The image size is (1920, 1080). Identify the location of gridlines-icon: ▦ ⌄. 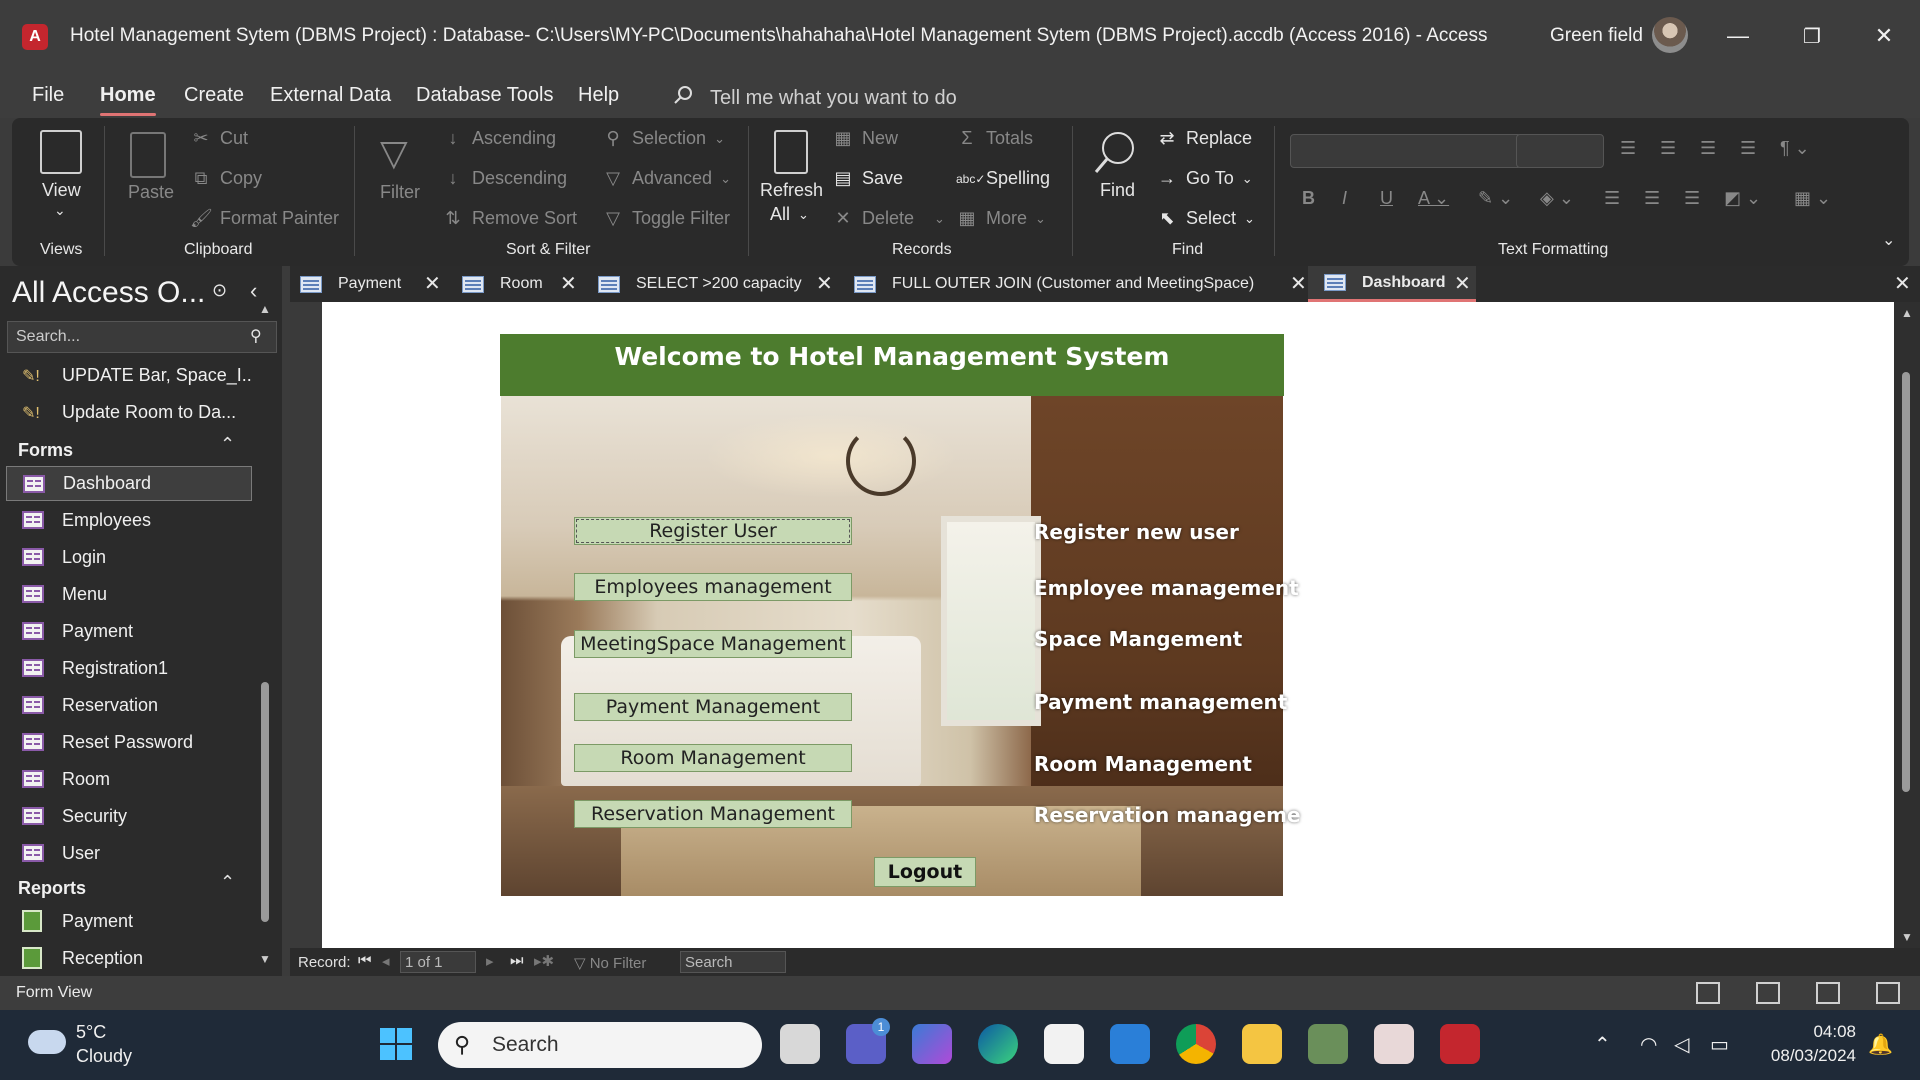
(1812, 198).